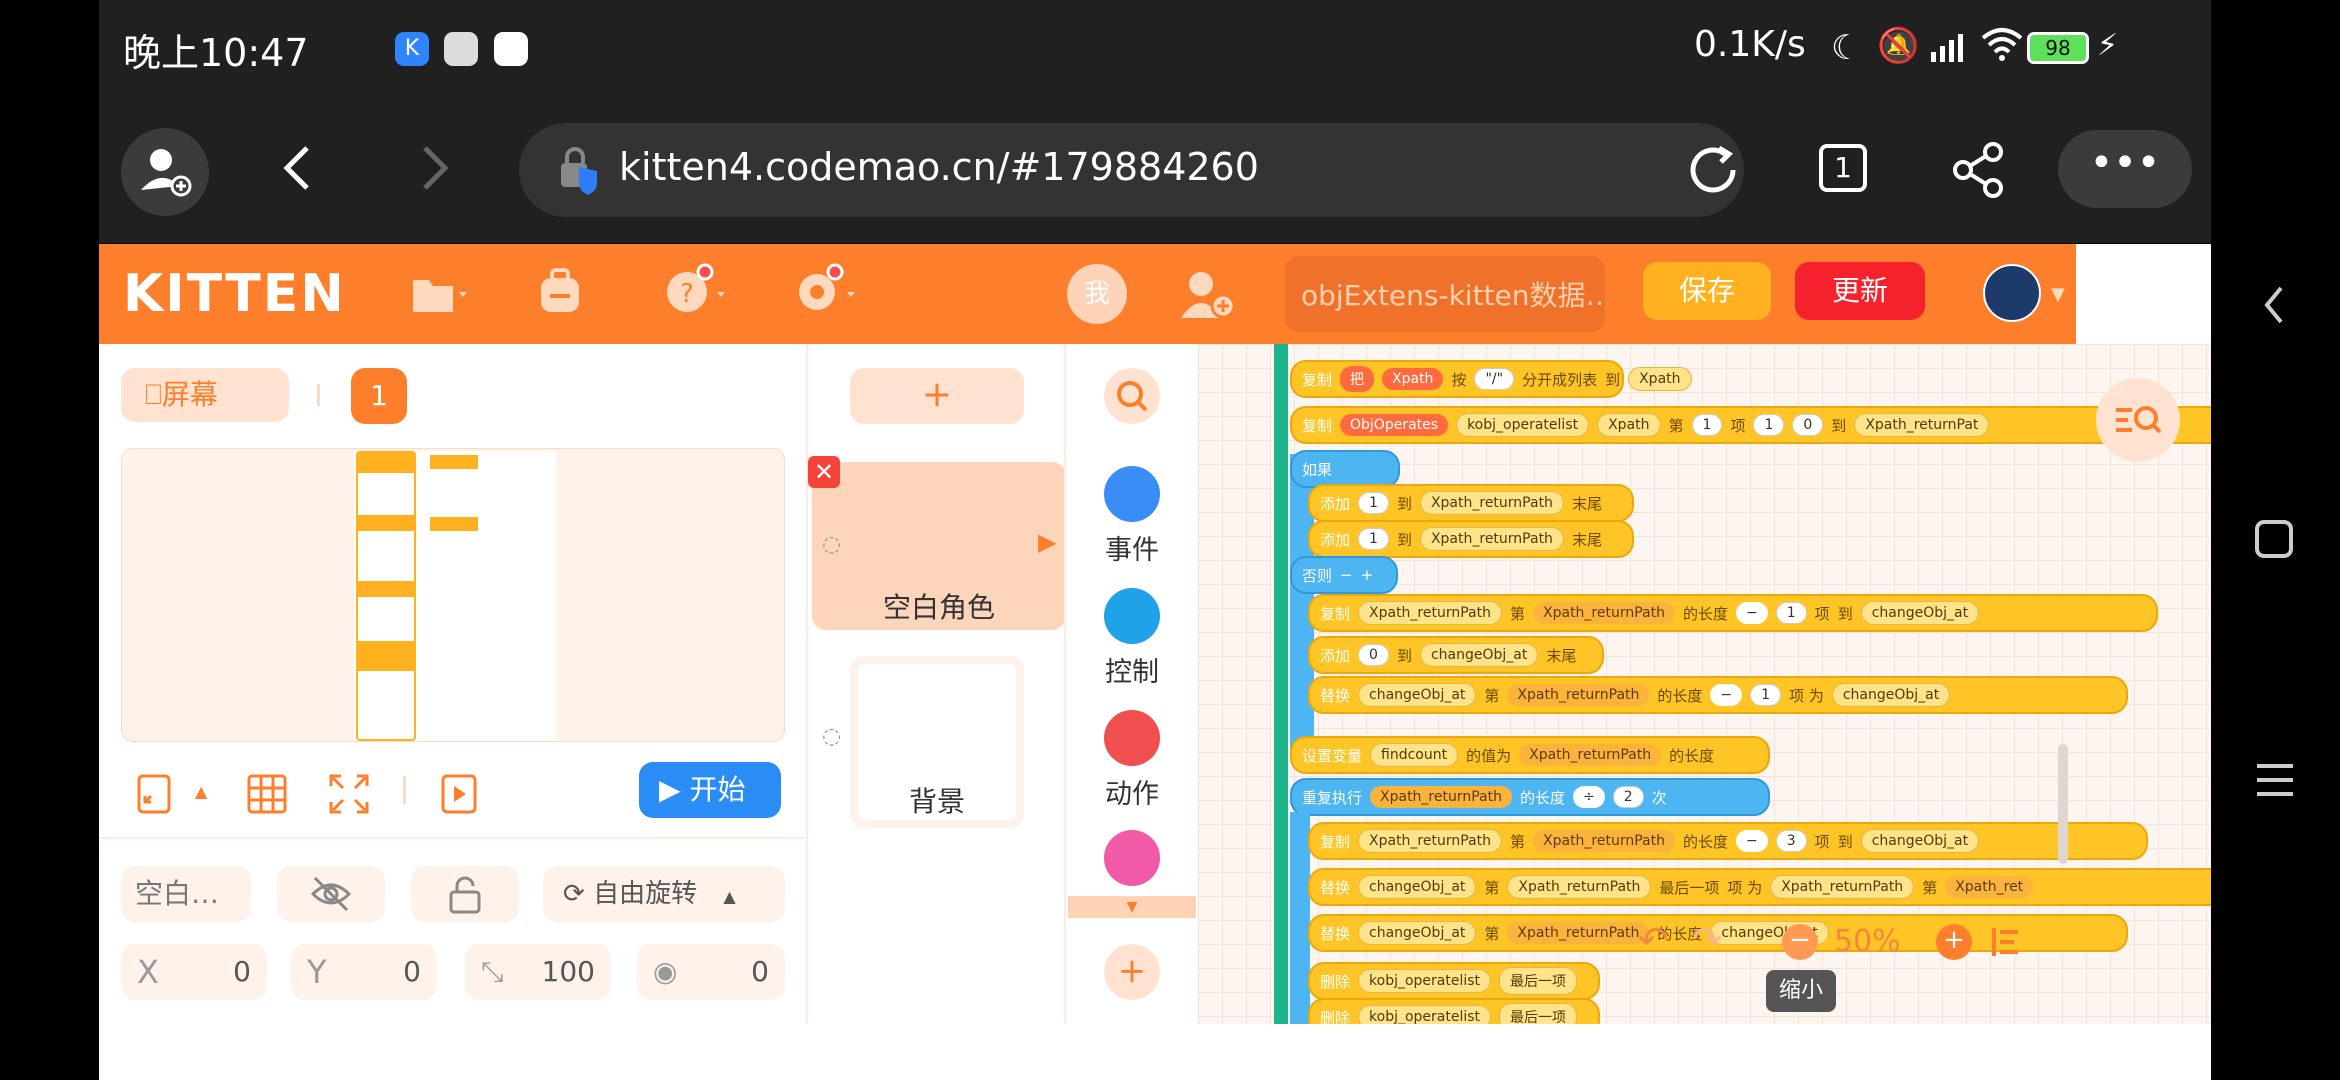 This screenshot has height=1080, width=2340. What do you see at coordinates (440, 168) in the screenshot?
I see `forward-button` at bounding box center [440, 168].